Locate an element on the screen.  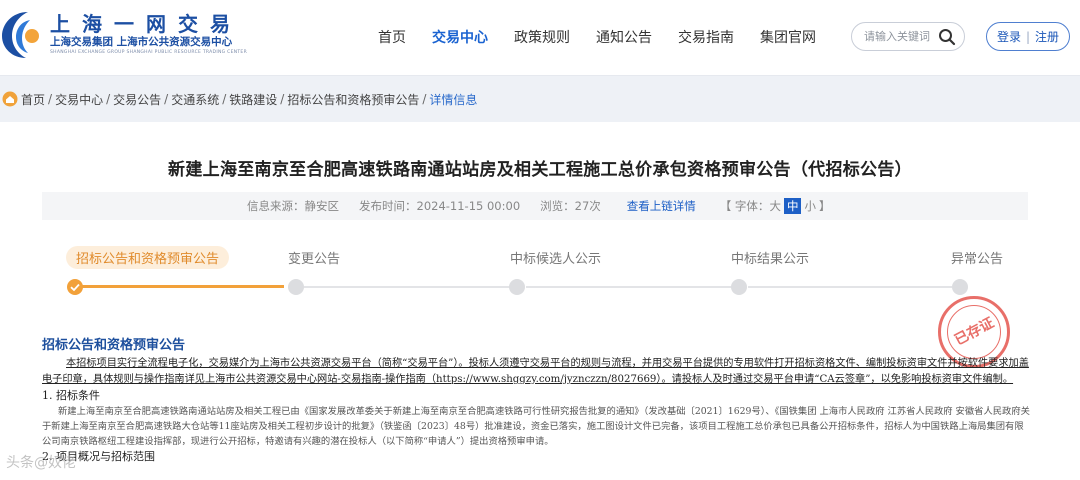
breadcrumb-railway: 铁路建设 is located at coordinates (253, 99).